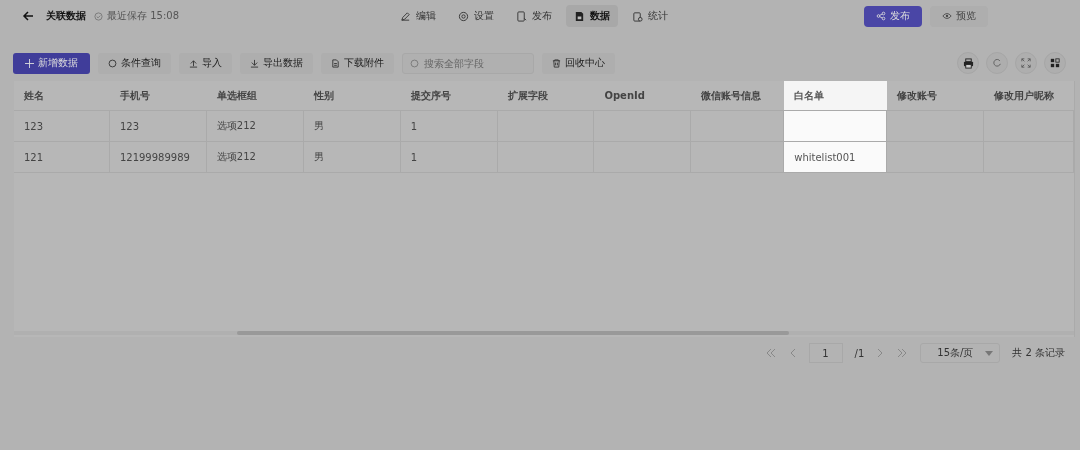  I want to click on clipboard-icon, so click(637, 16).